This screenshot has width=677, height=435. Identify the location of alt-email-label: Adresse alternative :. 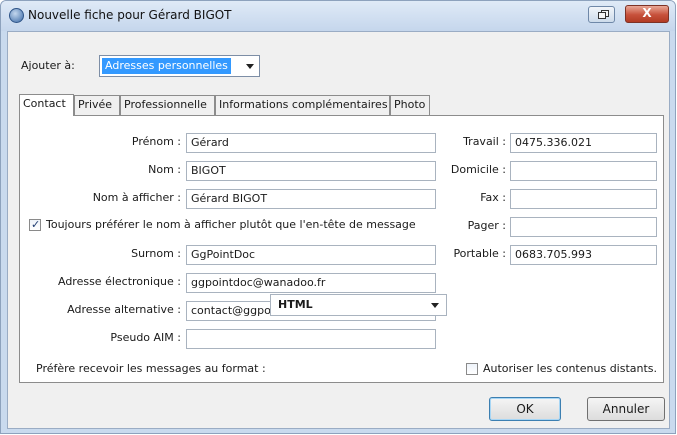
(124, 309).